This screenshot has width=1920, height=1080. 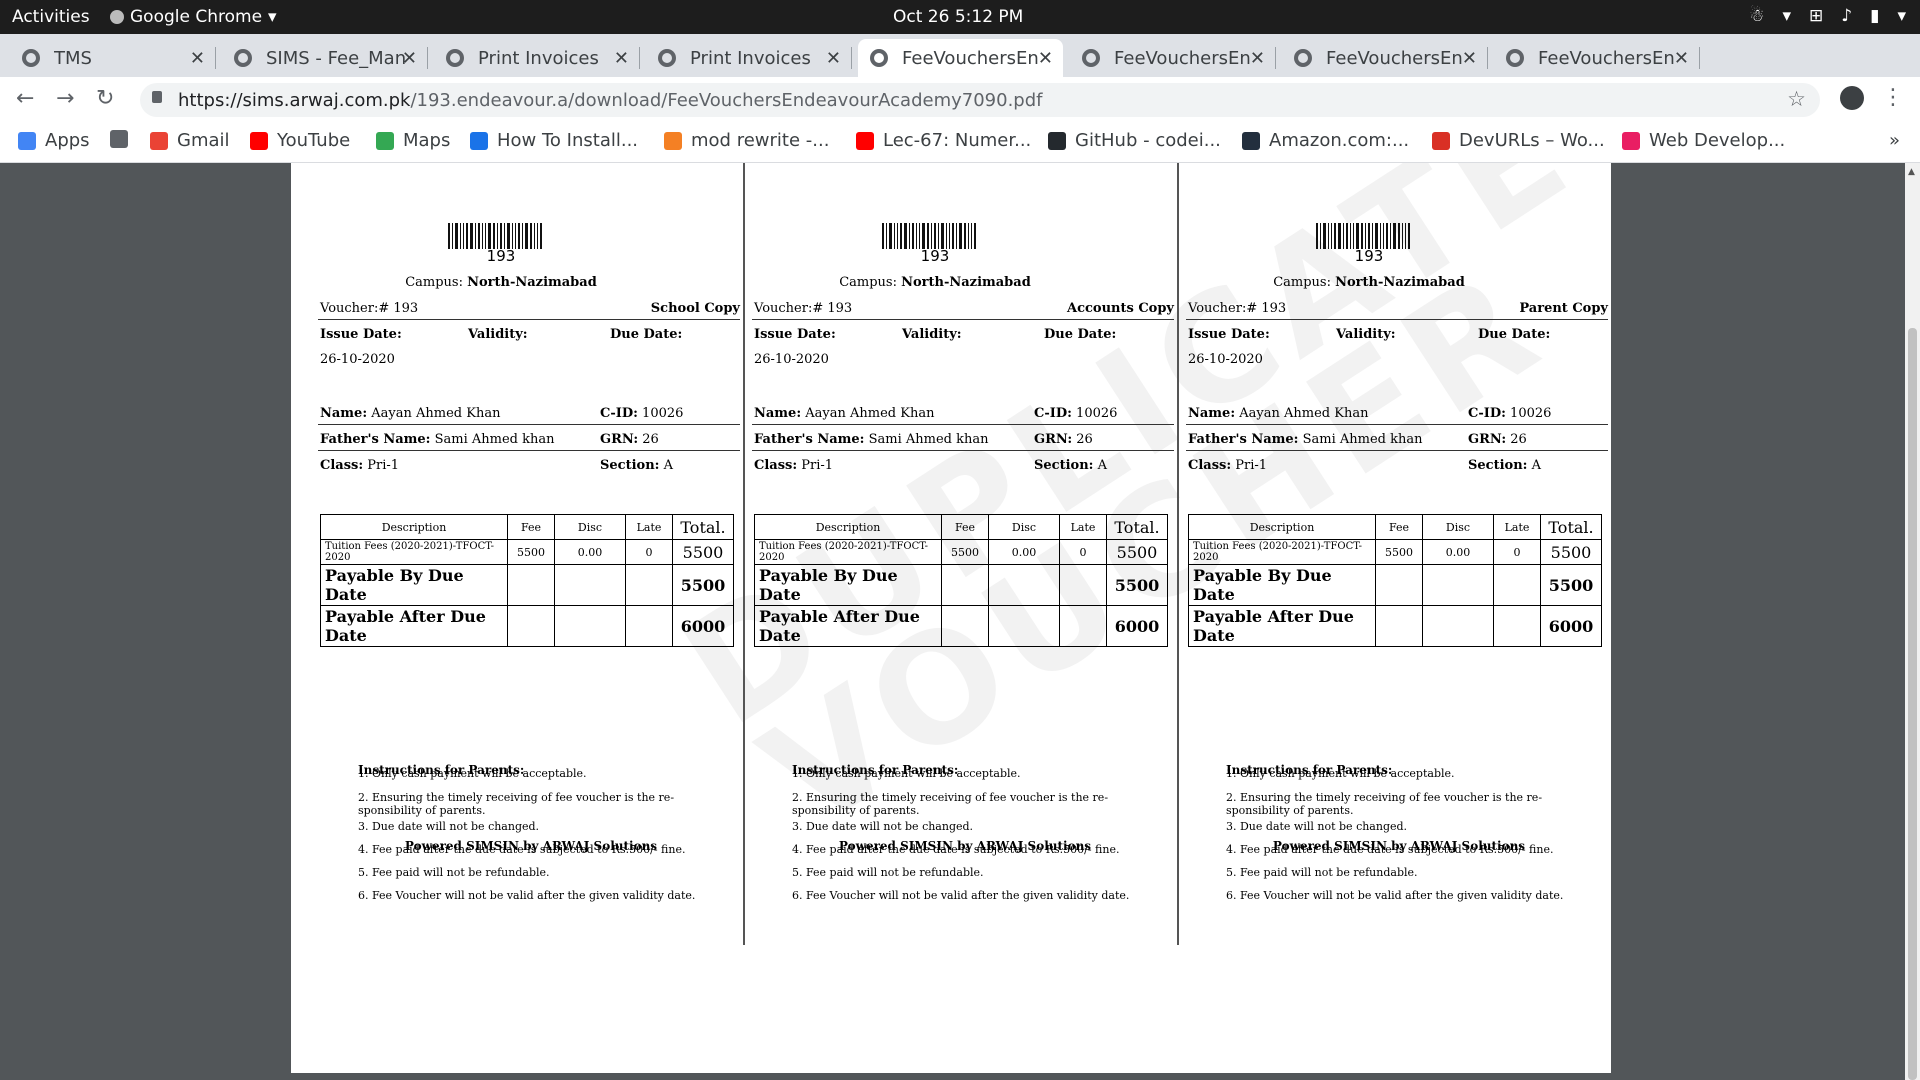 What do you see at coordinates (73, 58) in the screenshot?
I see `tab-title: TMS` at bounding box center [73, 58].